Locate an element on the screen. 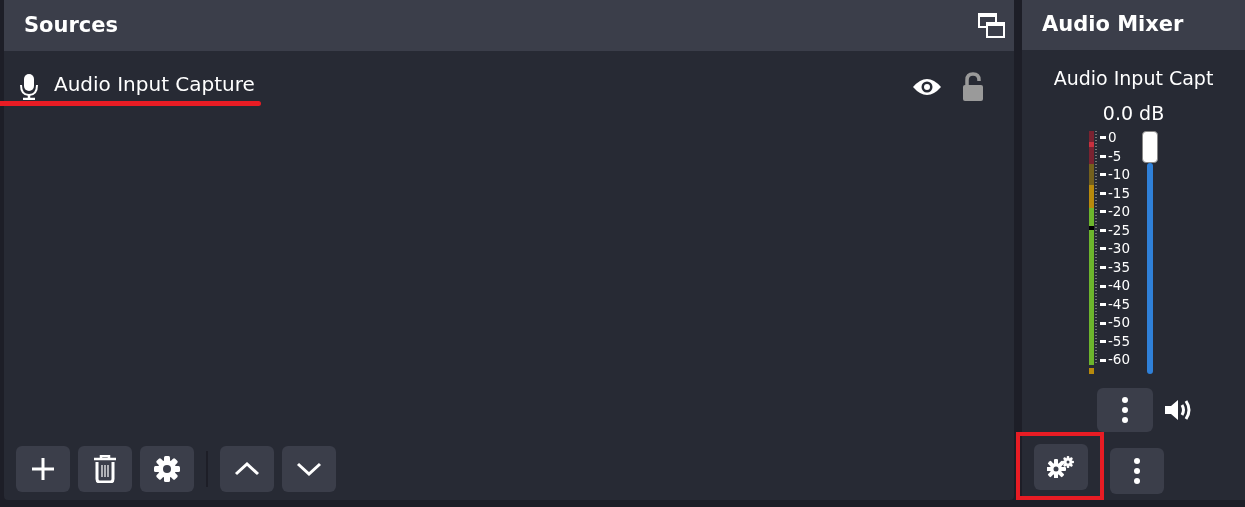  volume-slider-handle is located at coordinates (1150, 147).